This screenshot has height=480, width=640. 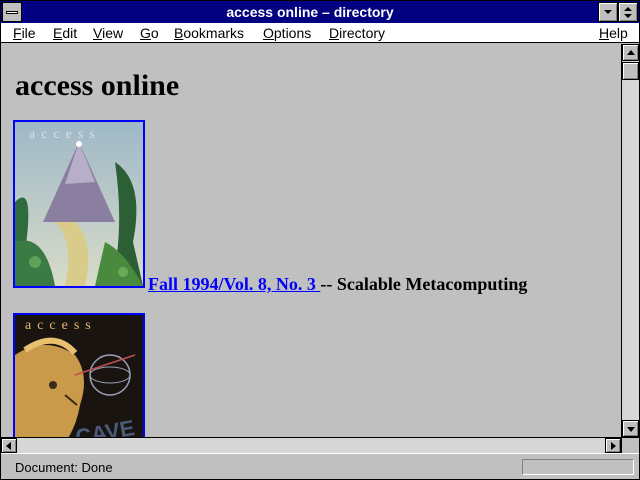 I want to click on menu-directory: Directory, so click(x=357, y=33).